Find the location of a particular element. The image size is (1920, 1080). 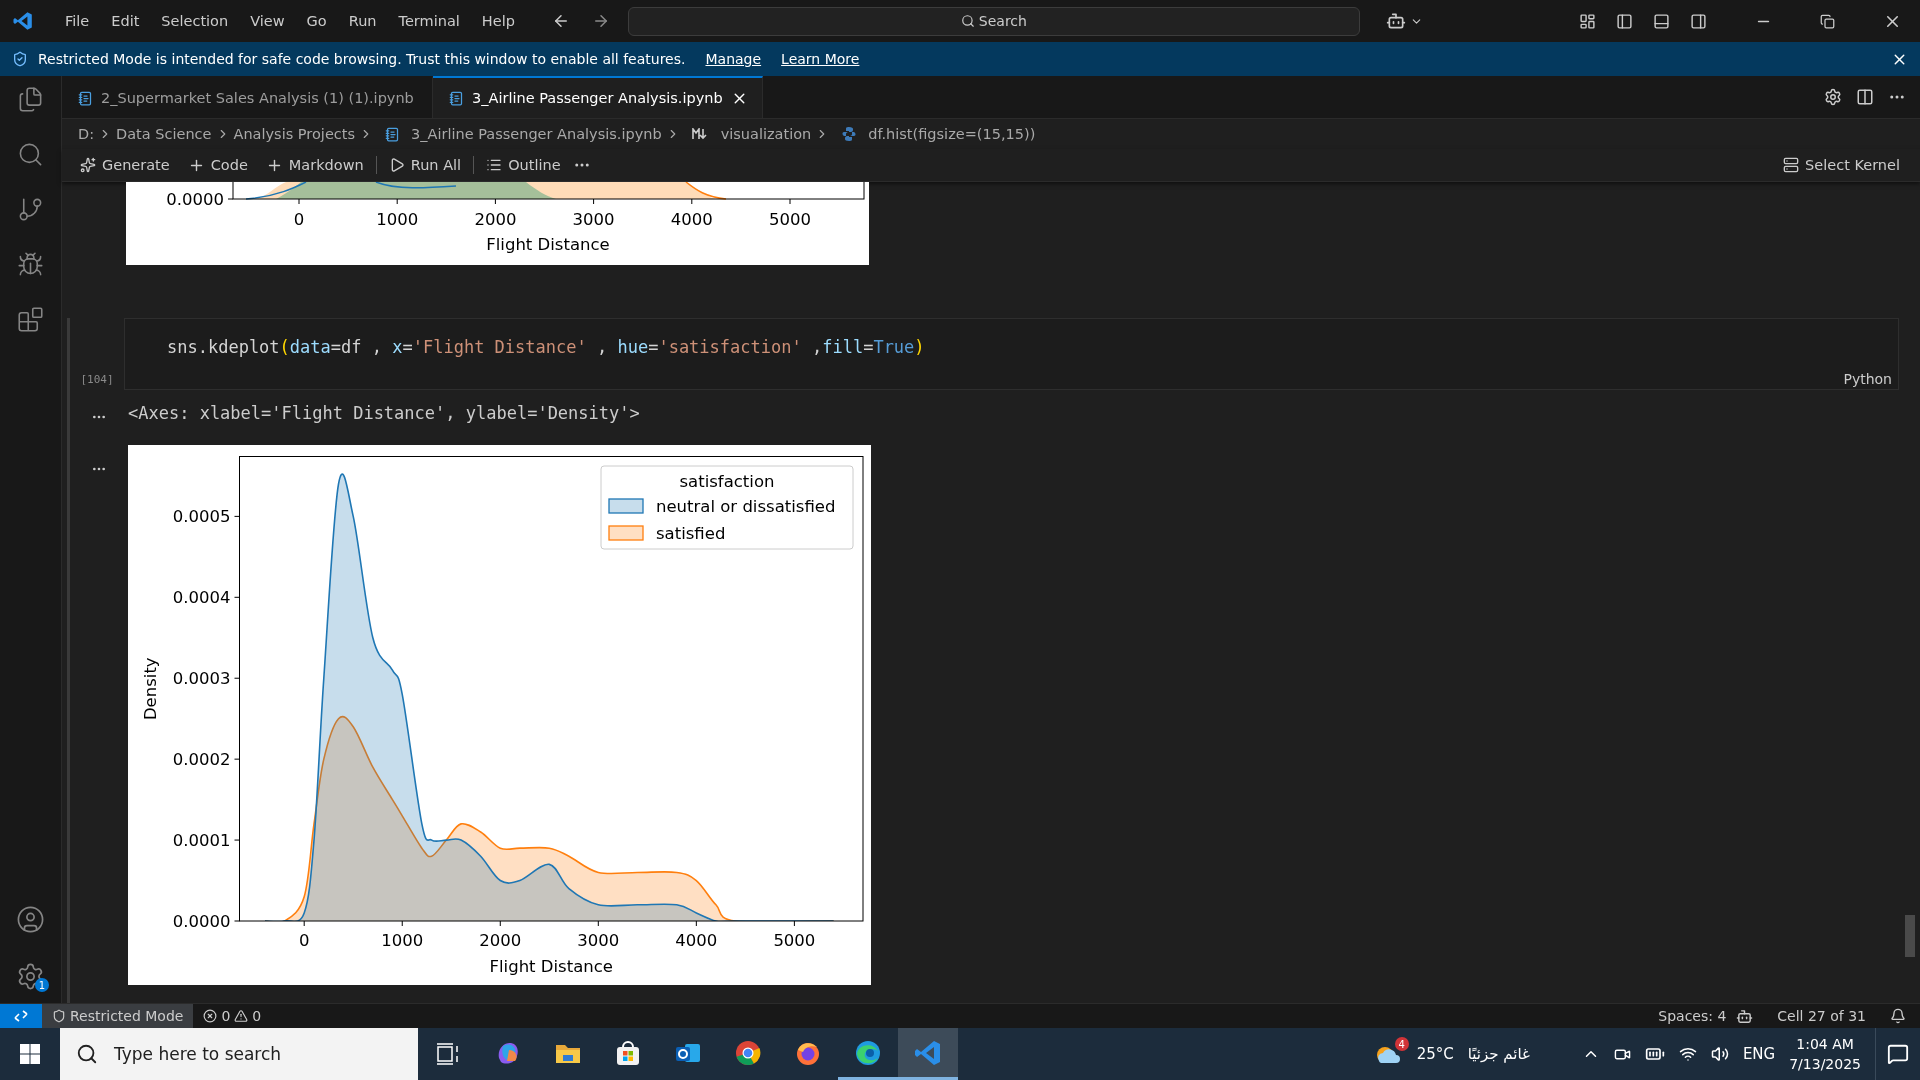

branch-icon is located at coordinates (30, 209).